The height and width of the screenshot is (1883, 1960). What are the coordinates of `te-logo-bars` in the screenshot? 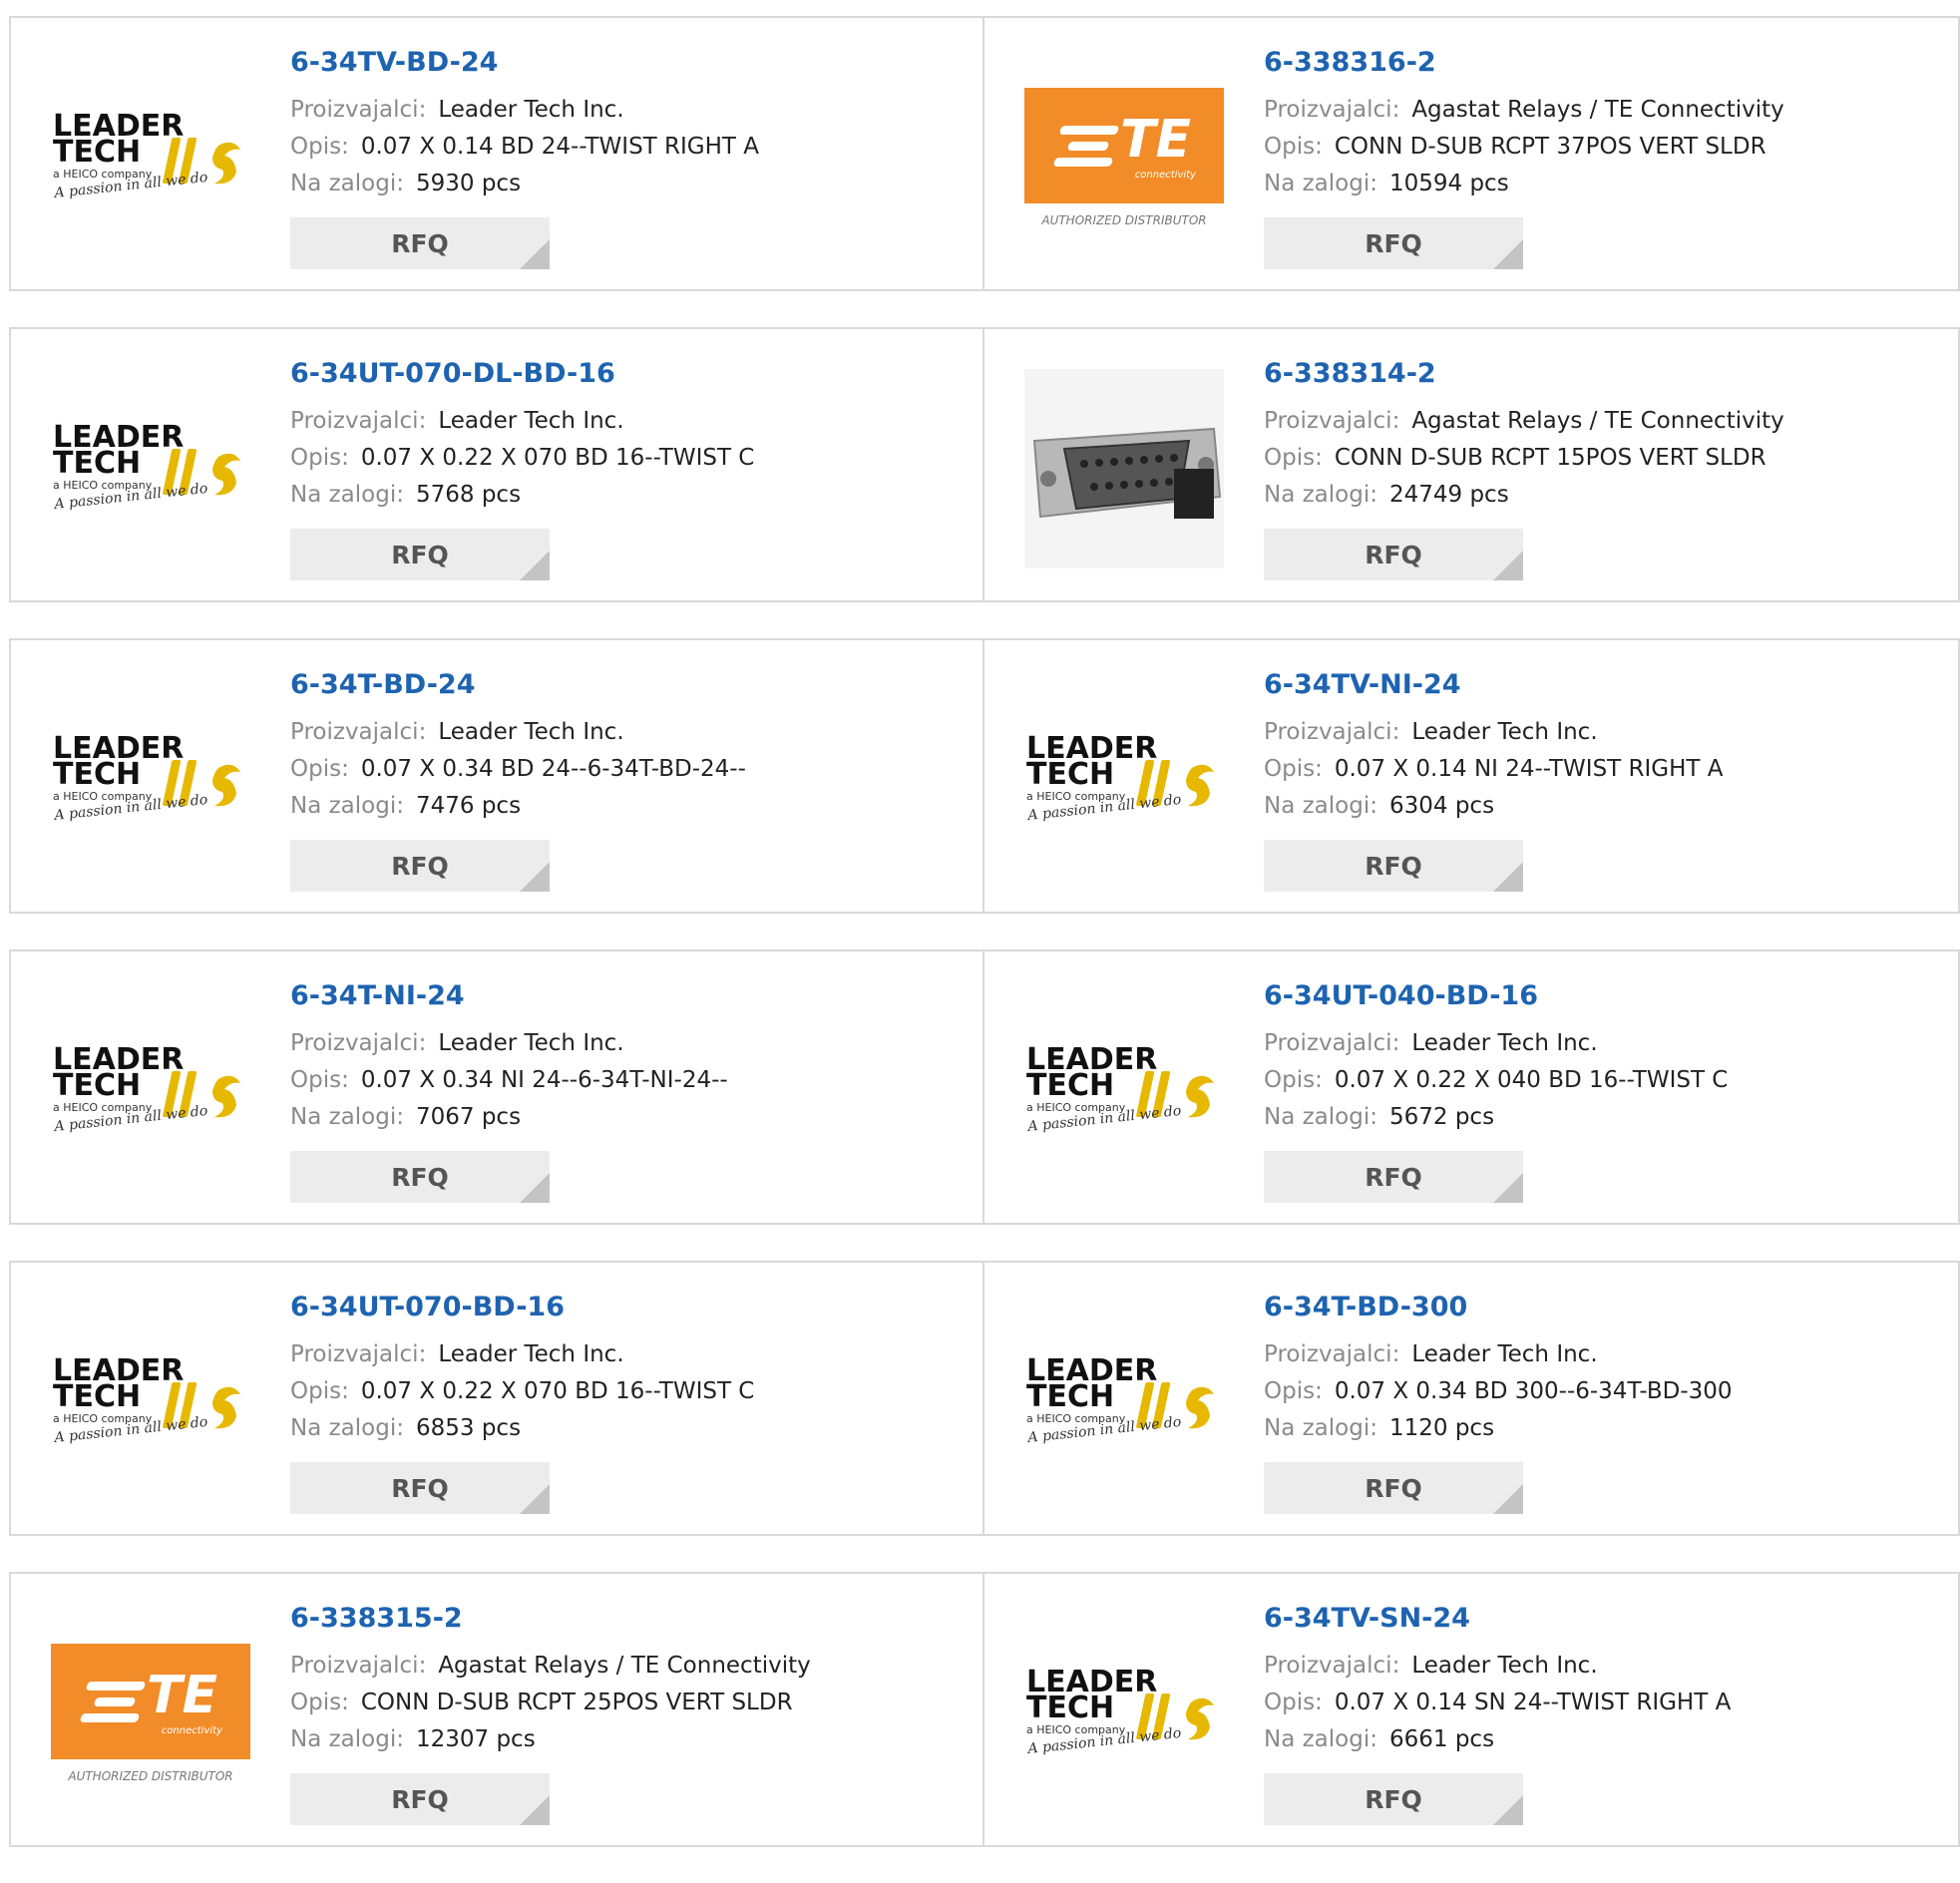 It's located at (1089, 130).